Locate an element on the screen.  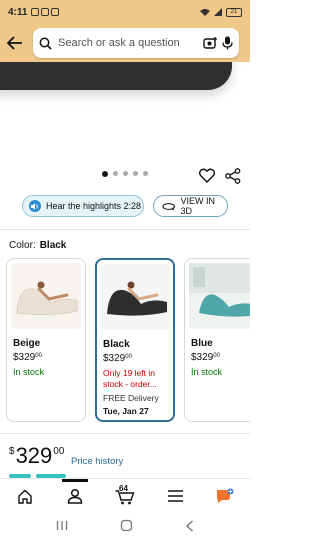
search-bar: Search or ask a question is located at coordinates (136, 43).